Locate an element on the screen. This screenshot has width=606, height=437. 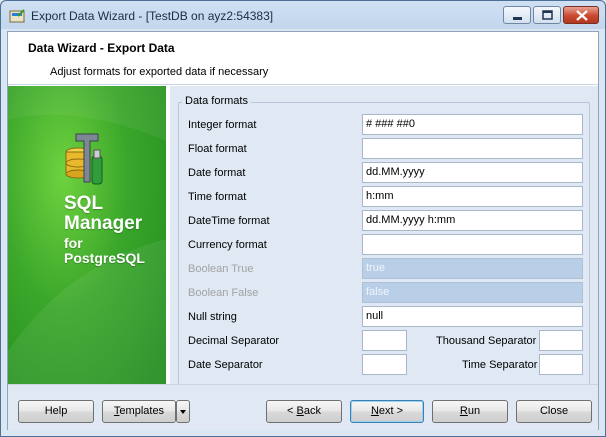
database-tools-icon is located at coordinates (84, 159).